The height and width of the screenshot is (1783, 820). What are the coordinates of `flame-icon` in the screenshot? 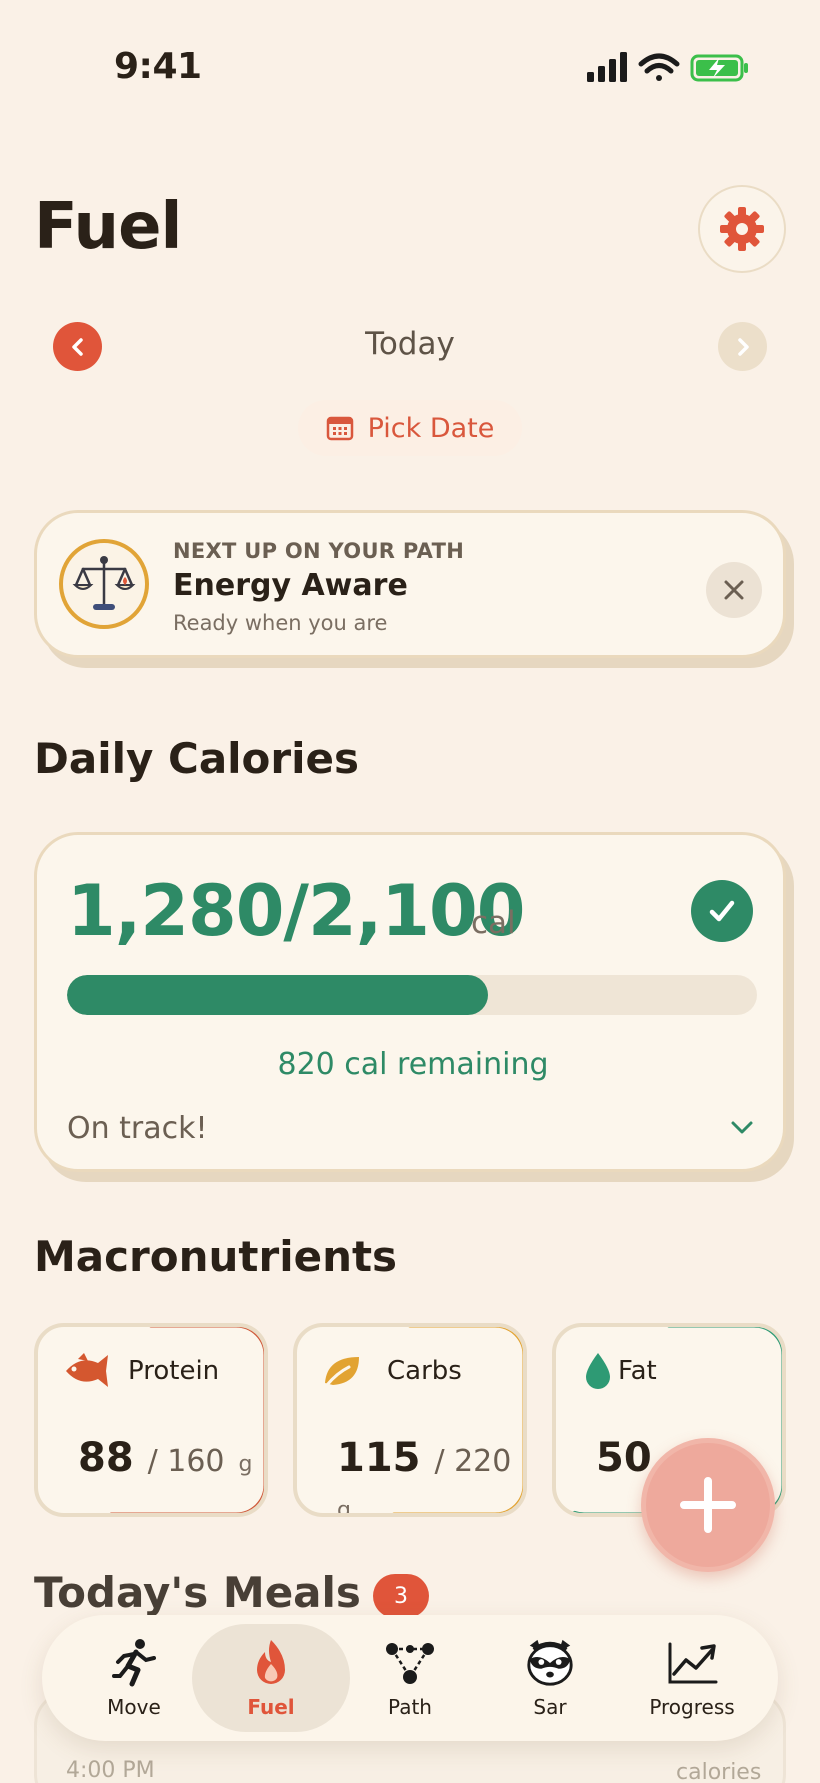 It's located at (271, 1663).